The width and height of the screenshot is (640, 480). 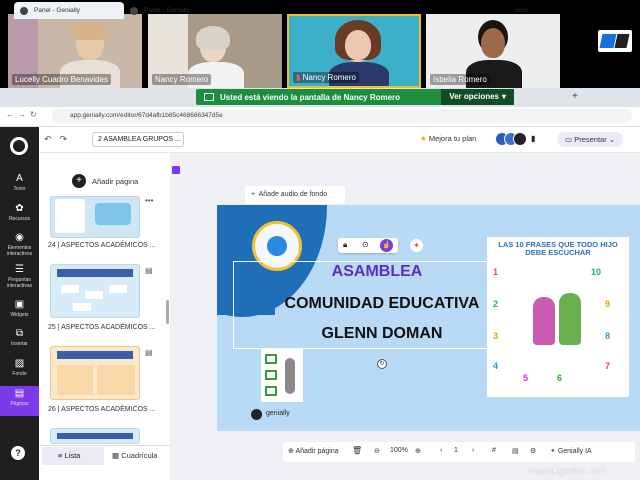 What do you see at coordinates (19, 244) in the screenshot?
I see `tool-interactive-elements: ◉ Elementos interactivos` at bounding box center [19, 244].